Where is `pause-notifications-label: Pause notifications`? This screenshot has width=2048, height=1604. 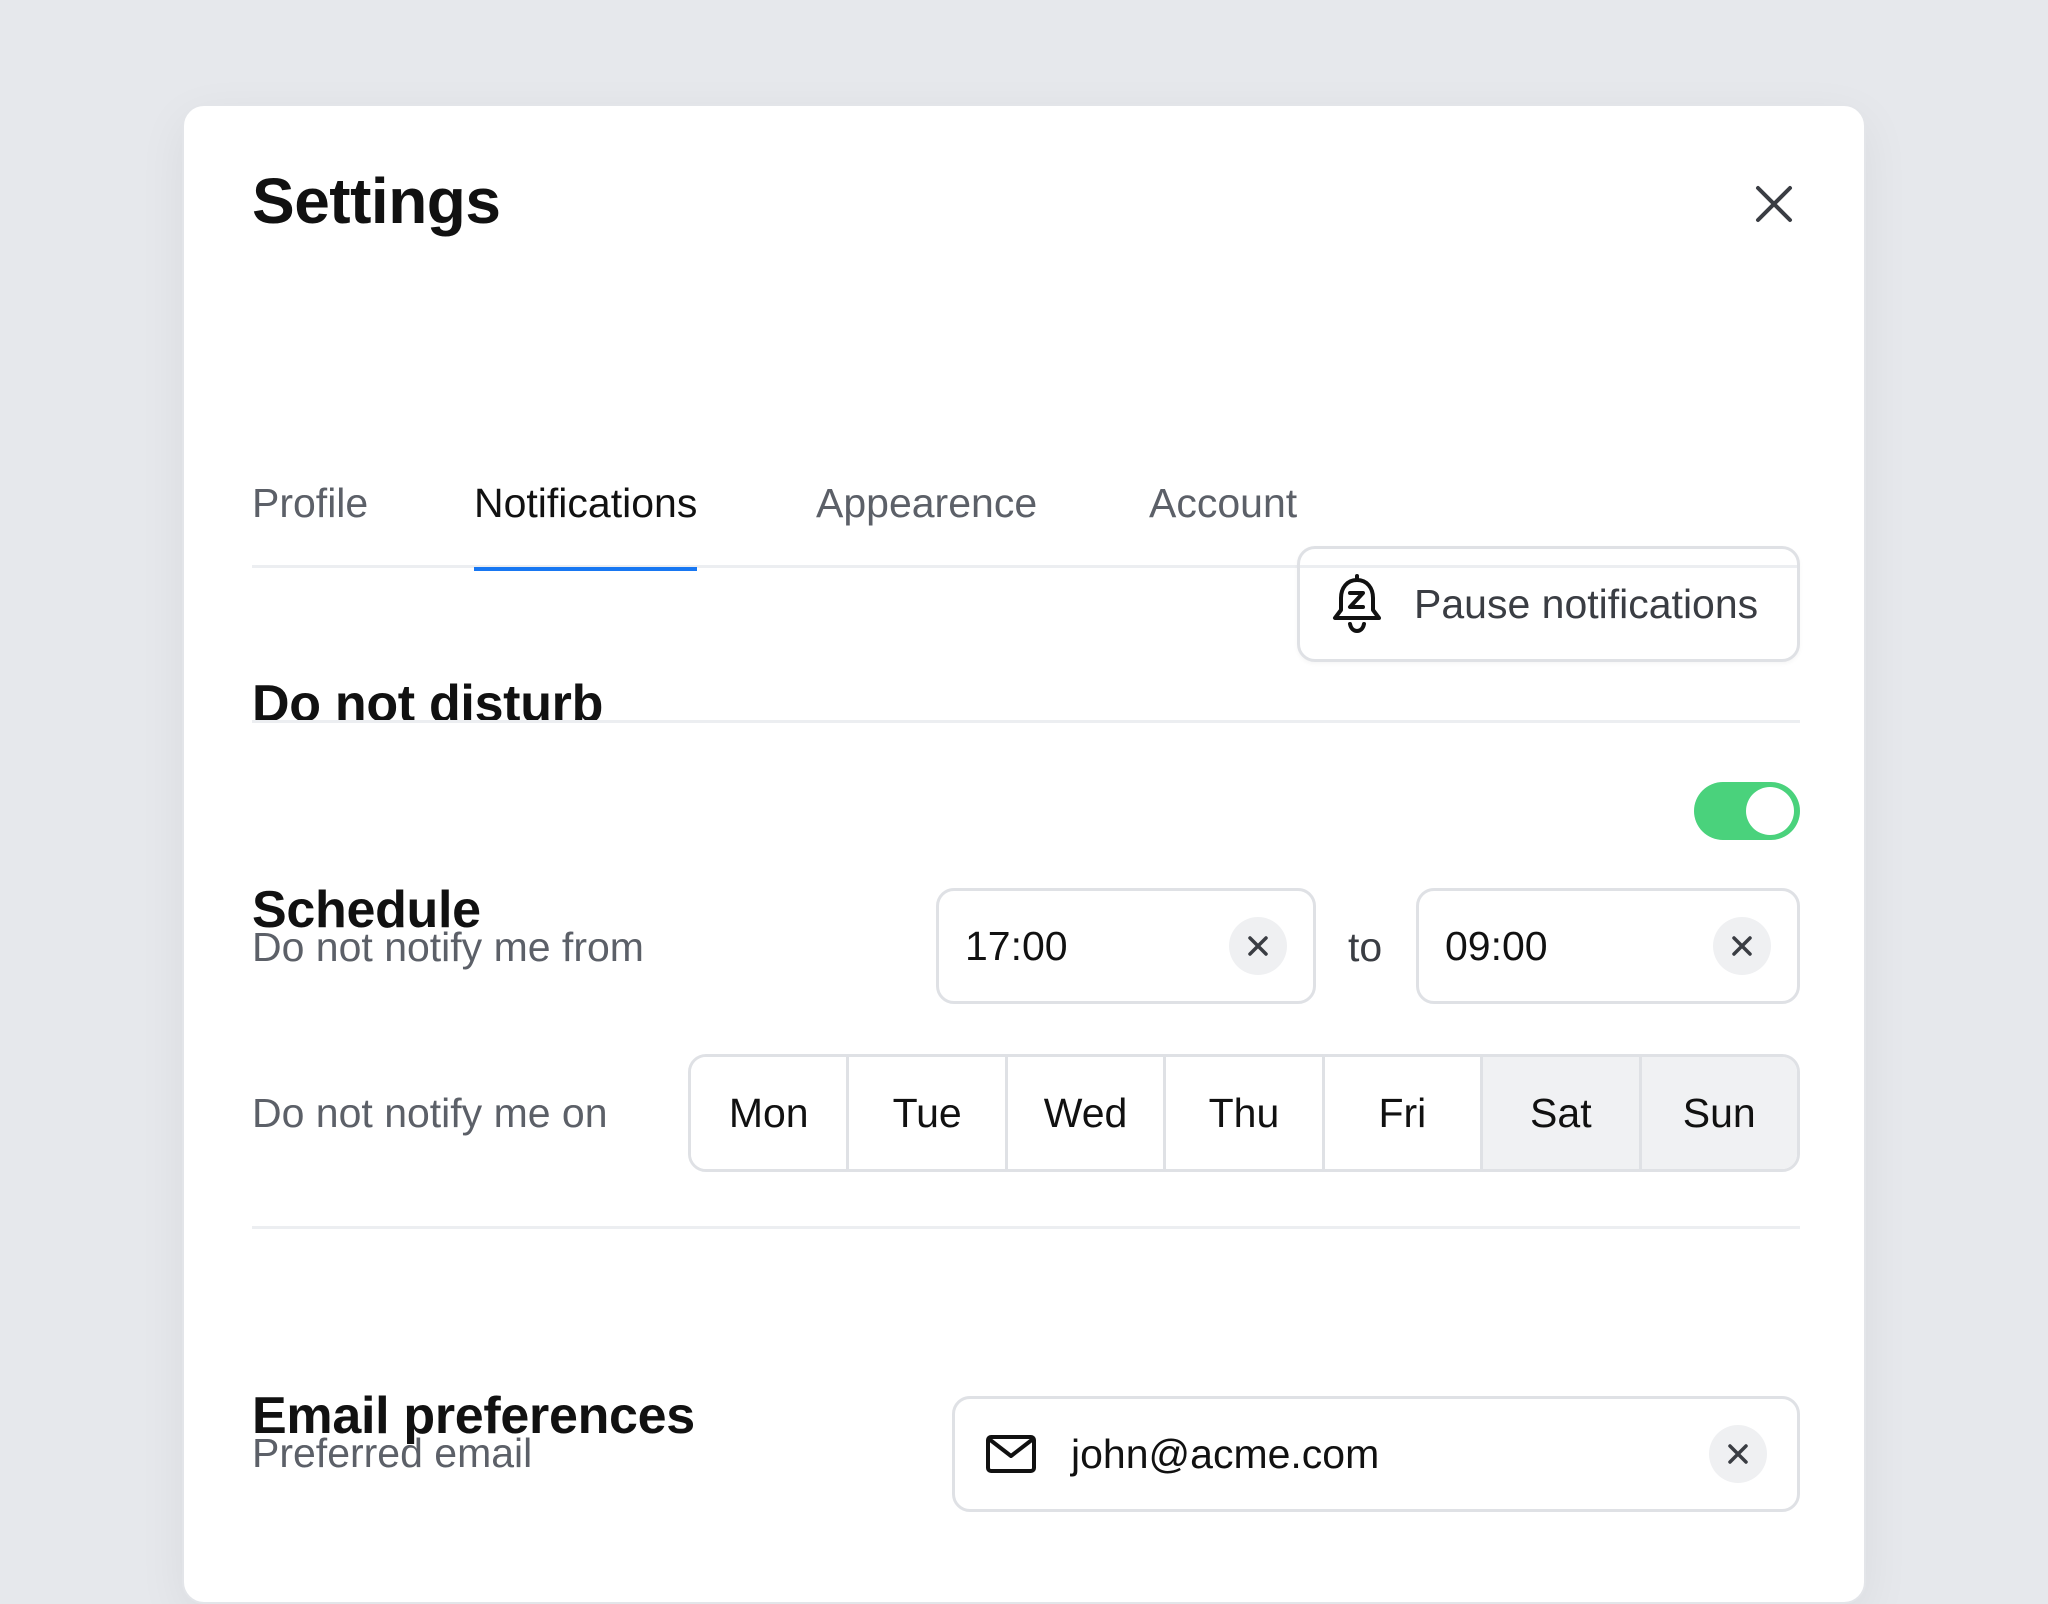
pause-notifications-label: Pause notifications is located at coordinates (1586, 604).